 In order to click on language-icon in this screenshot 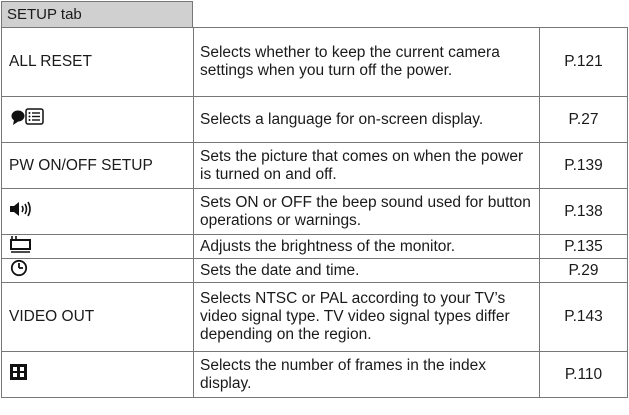, I will do `click(28, 119)`.